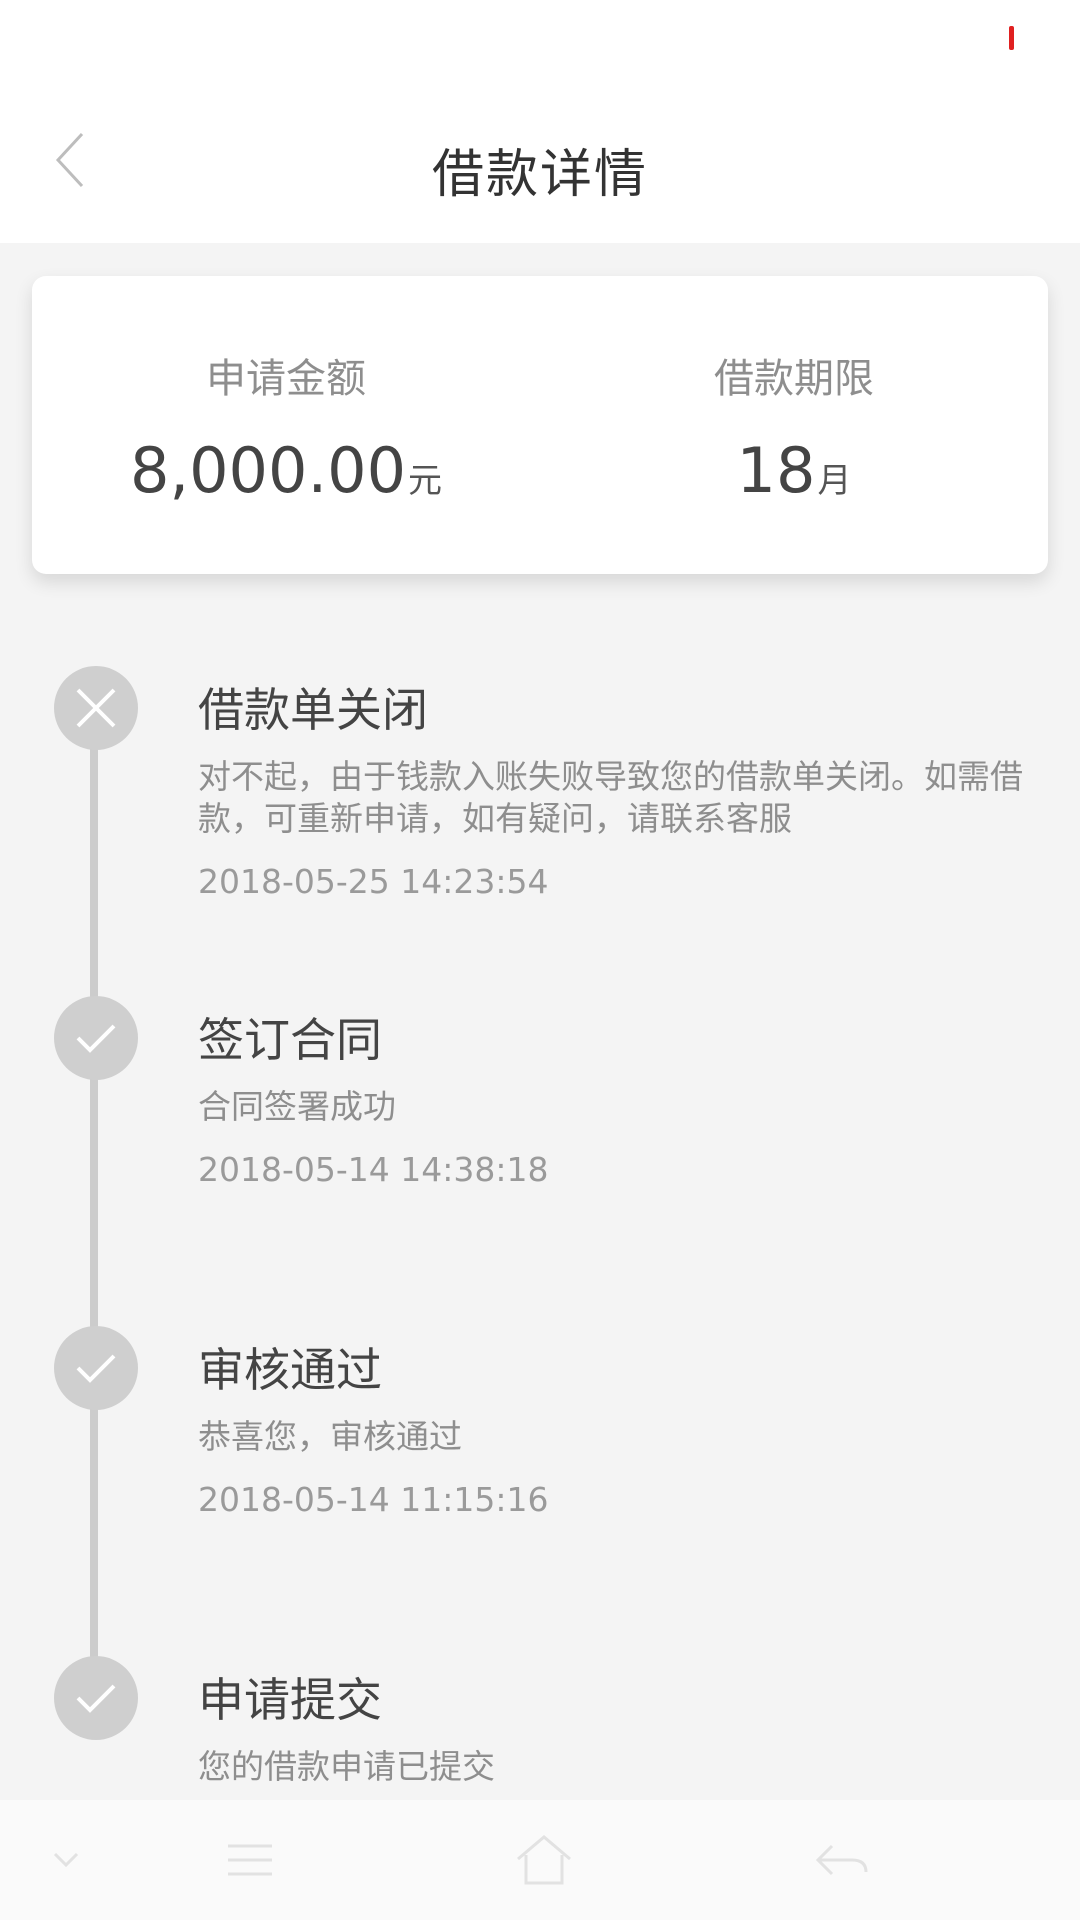 Image resolution: width=1080 pixels, height=1920 pixels. I want to click on amount-label: 申请金额, so click(286, 379).